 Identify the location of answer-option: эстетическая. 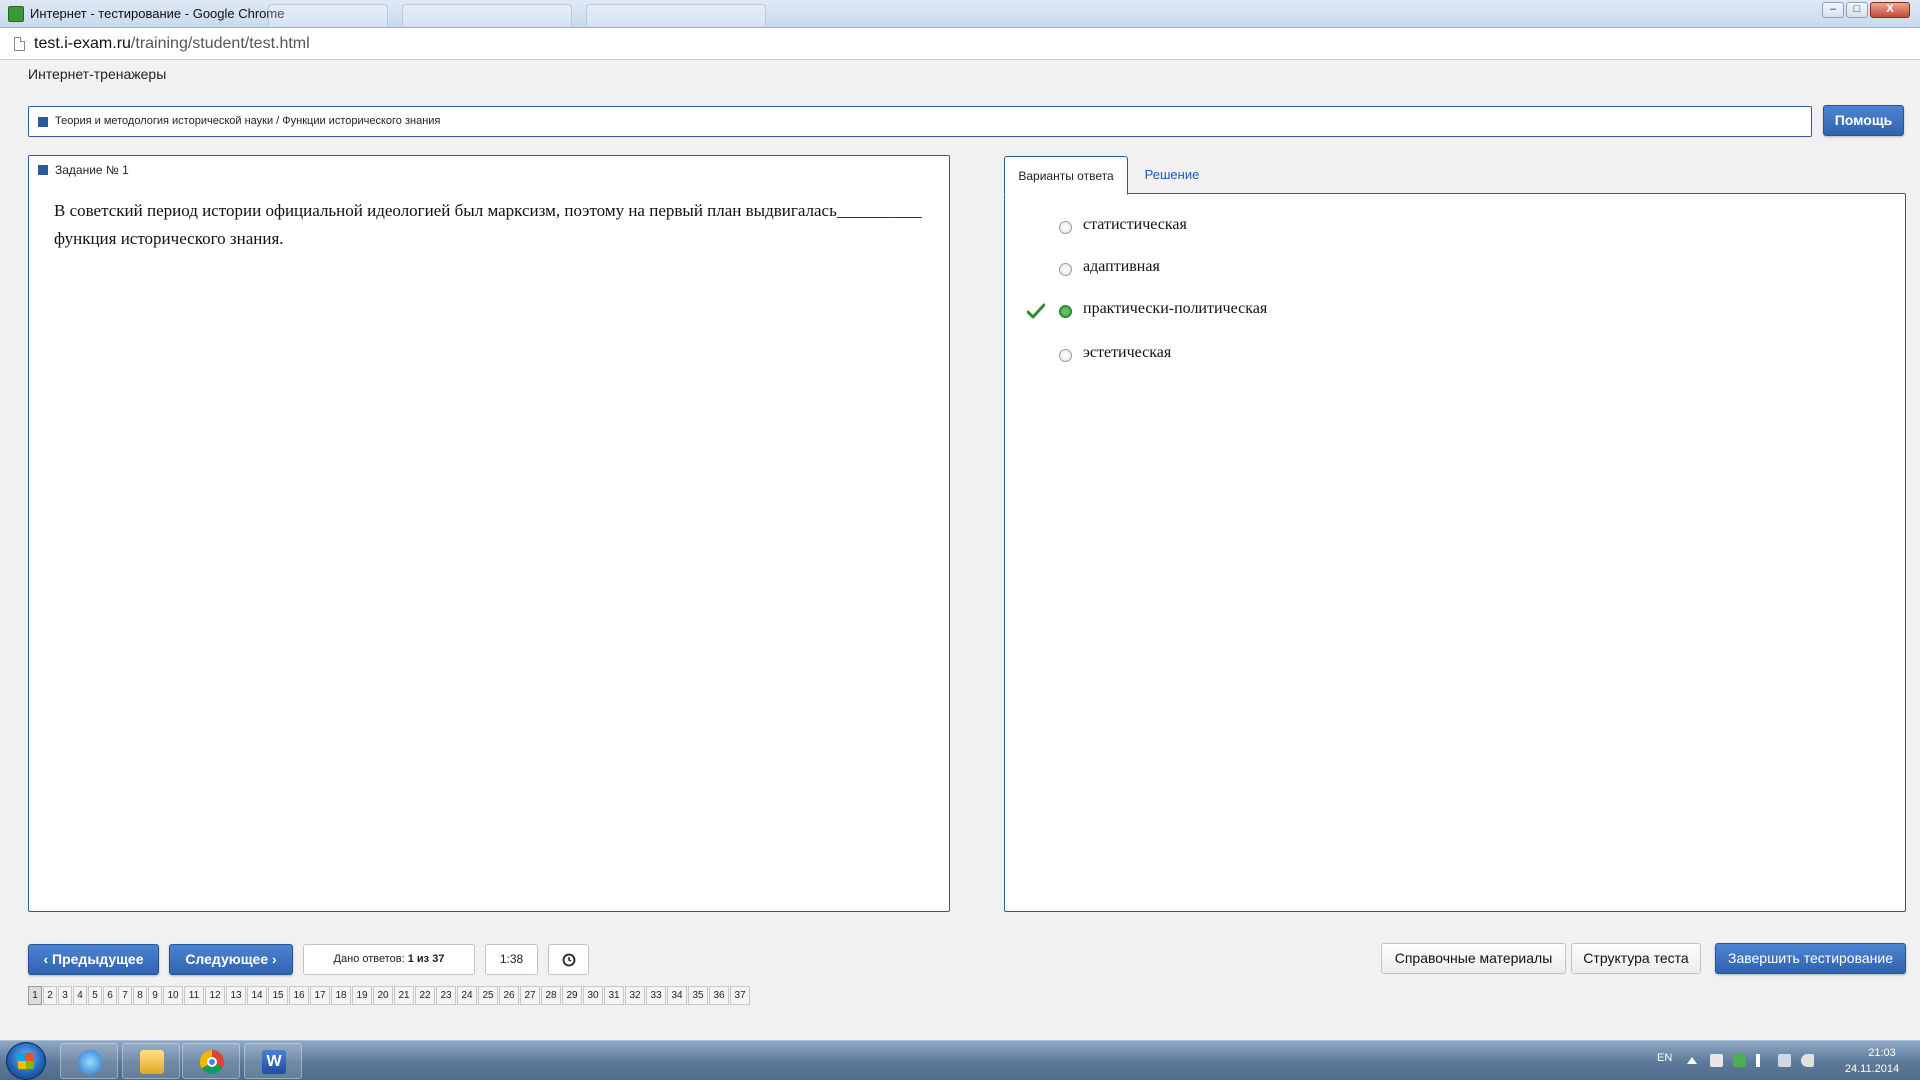
(1445, 355).